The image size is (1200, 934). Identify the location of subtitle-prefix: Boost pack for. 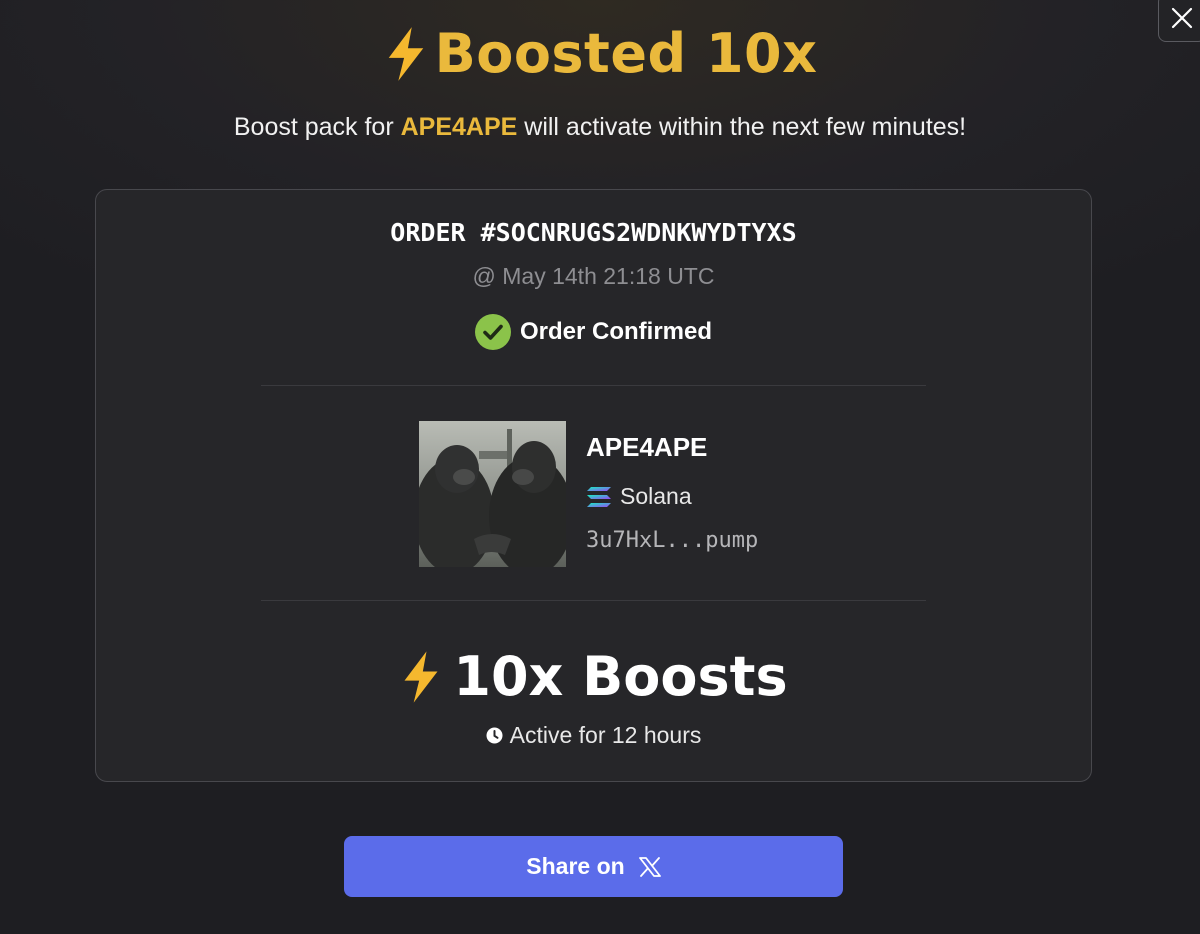
(317, 127).